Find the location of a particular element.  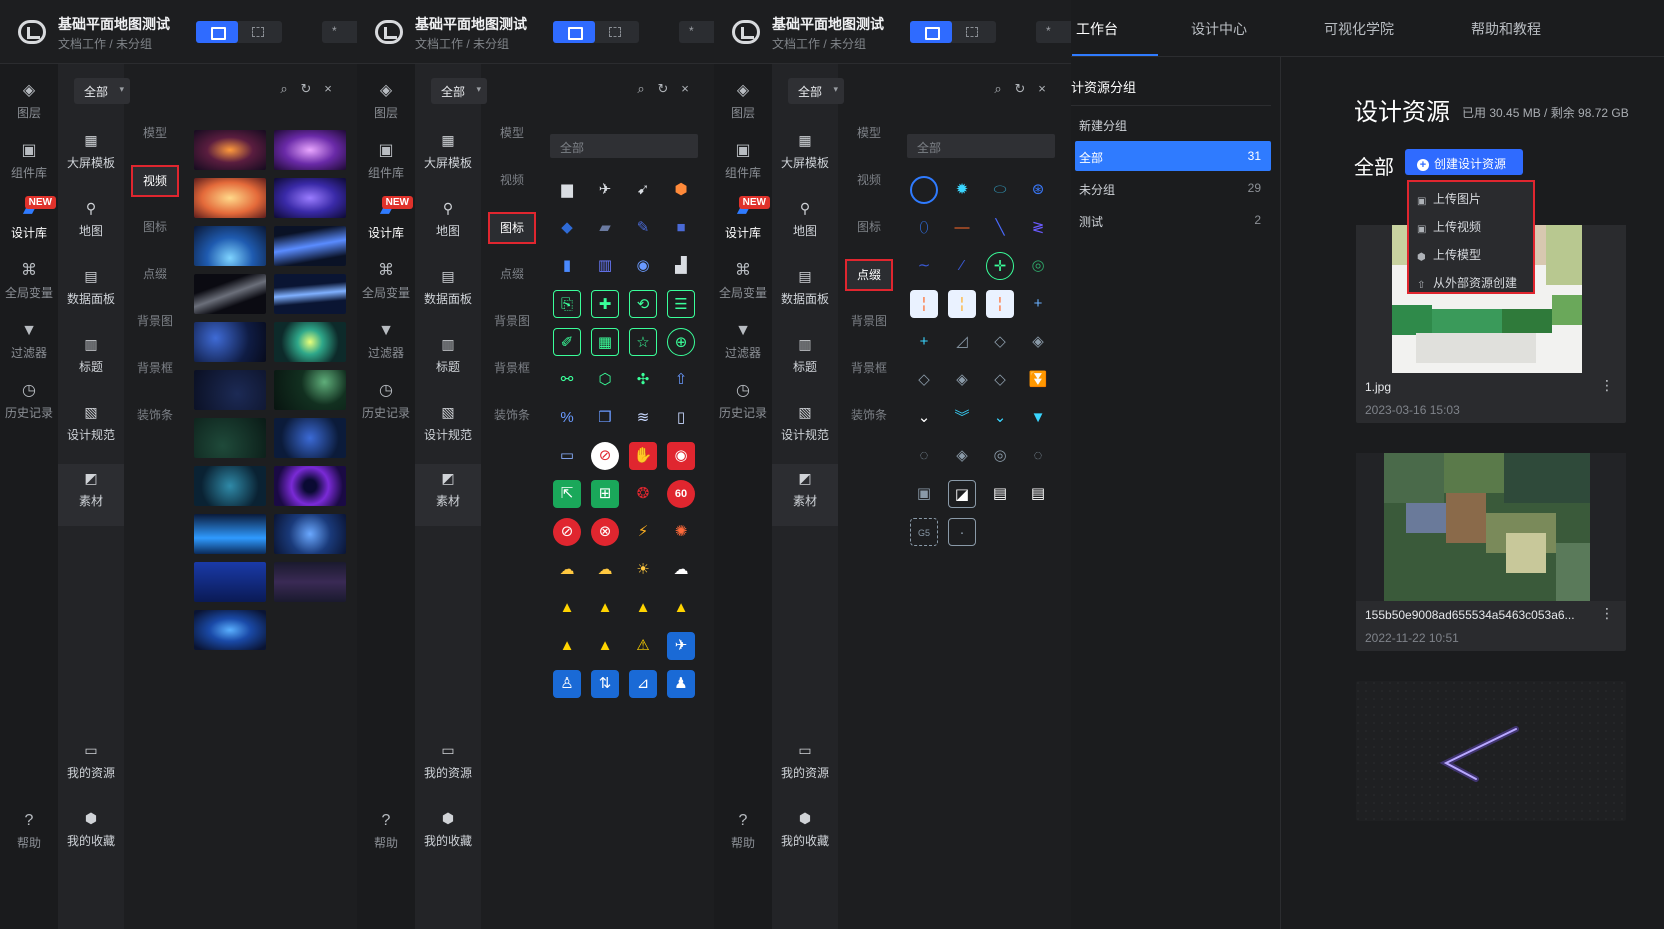

arc-icon: ⁄ is located at coordinates (962, 266).